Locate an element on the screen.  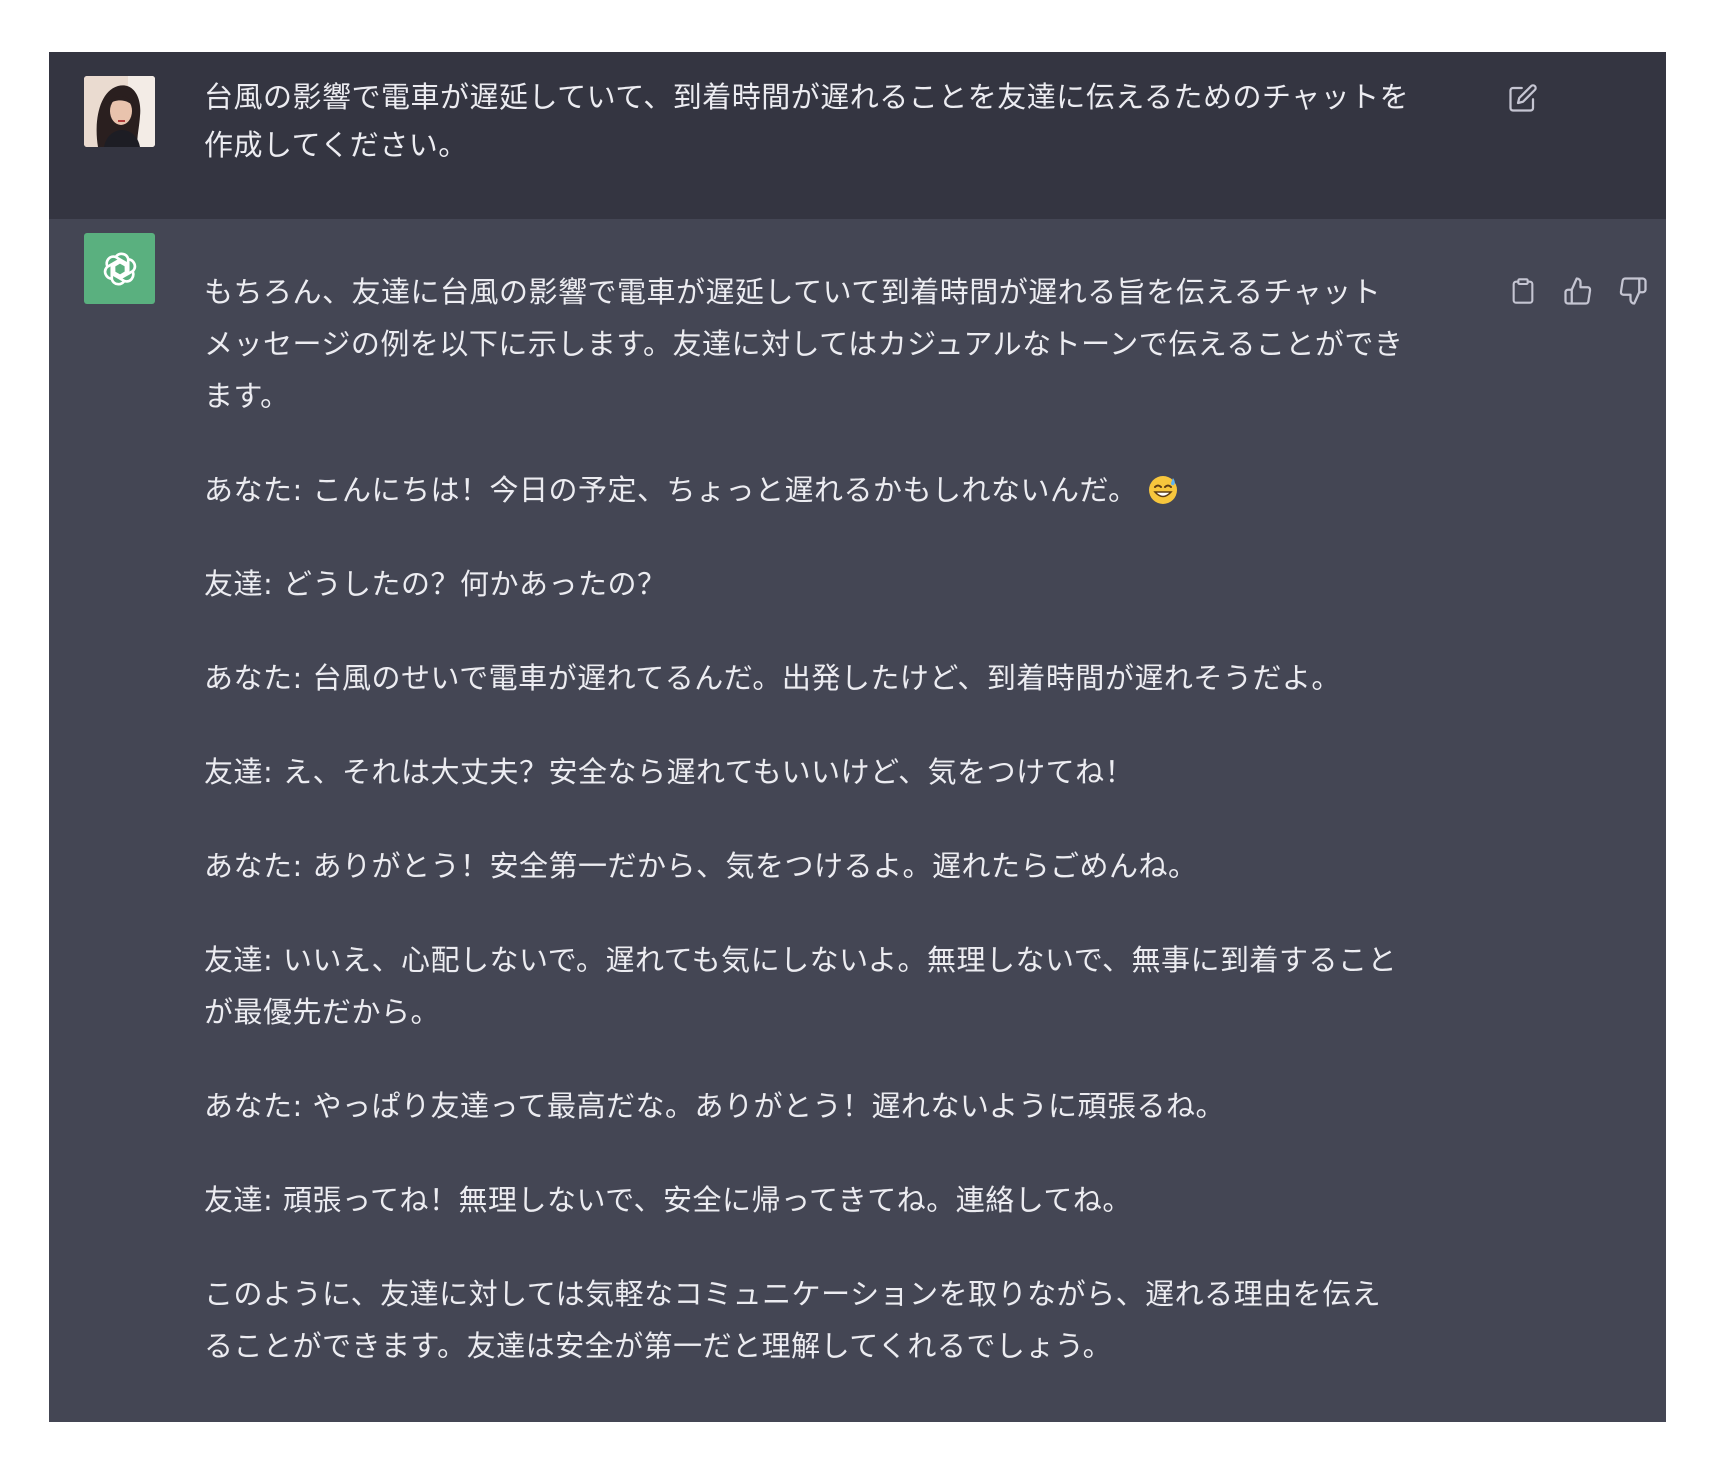
thumbs-up-icon is located at coordinates (1578, 291).